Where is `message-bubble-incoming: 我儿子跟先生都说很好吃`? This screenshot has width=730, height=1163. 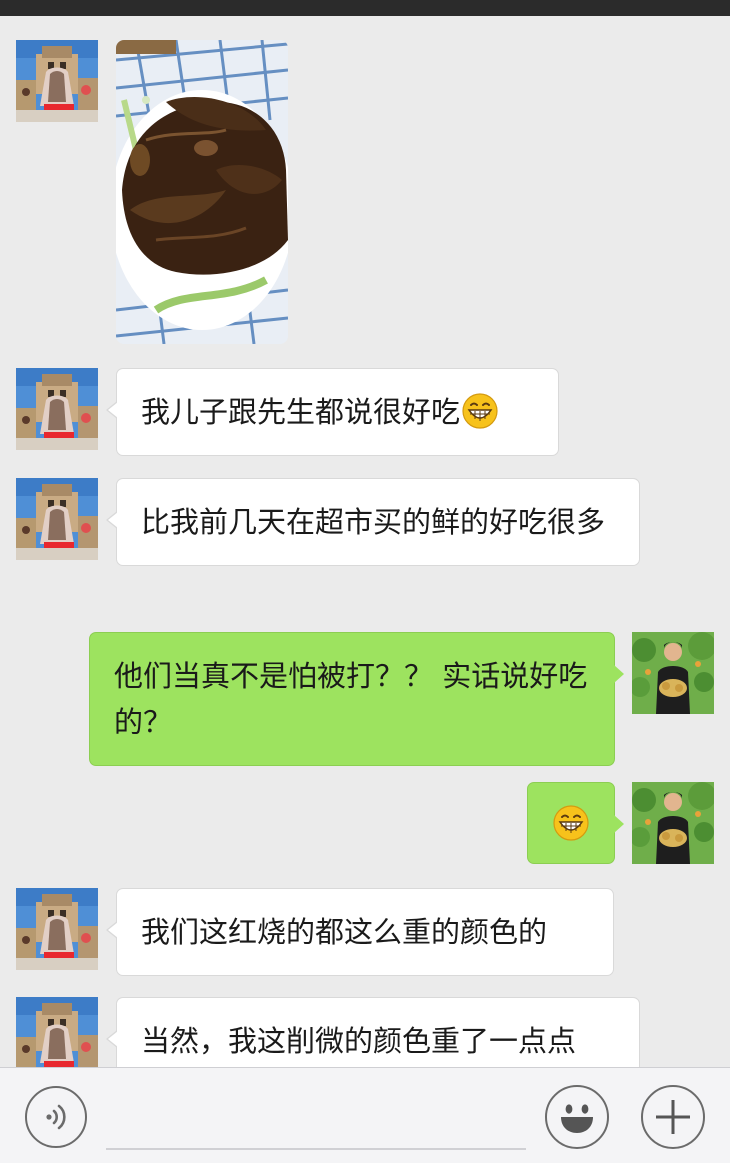 message-bubble-incoming: 我儿子跟先生都说很好吃 is located at coordinates (332, 412).